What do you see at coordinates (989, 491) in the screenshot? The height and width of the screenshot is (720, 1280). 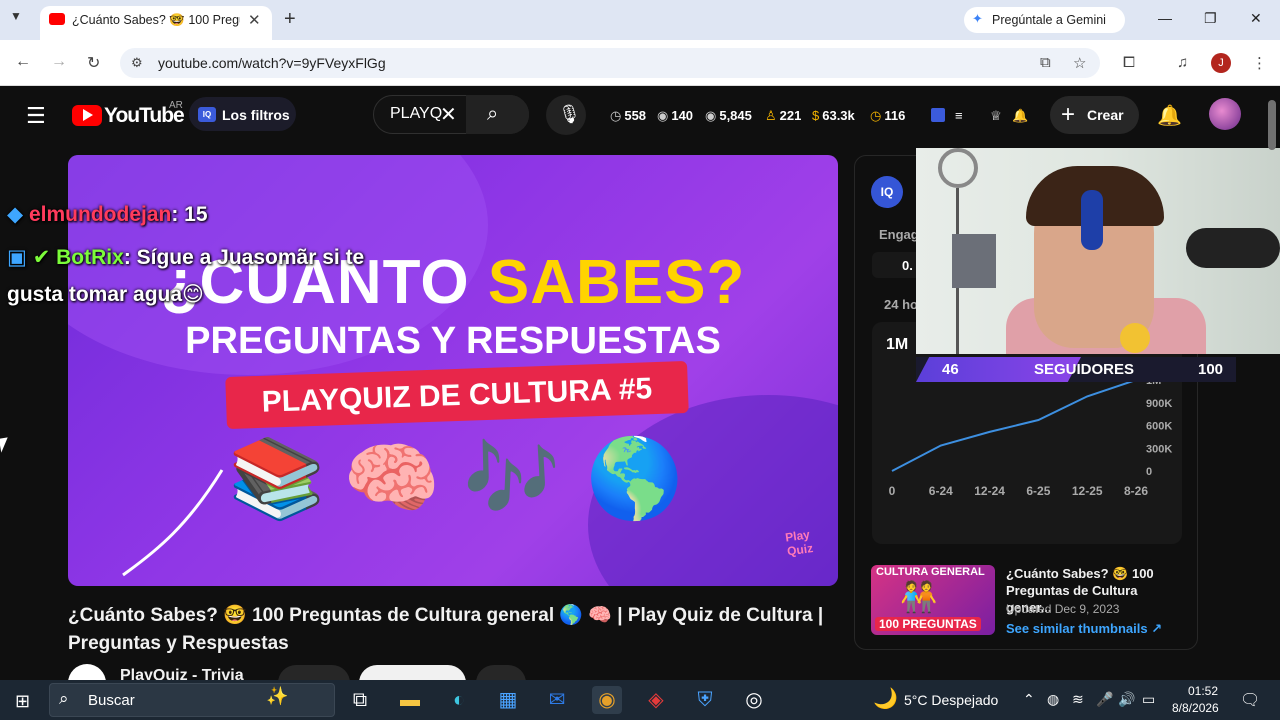 I see `chart-x-tick: 12-24` at bounding box center [989, 491].